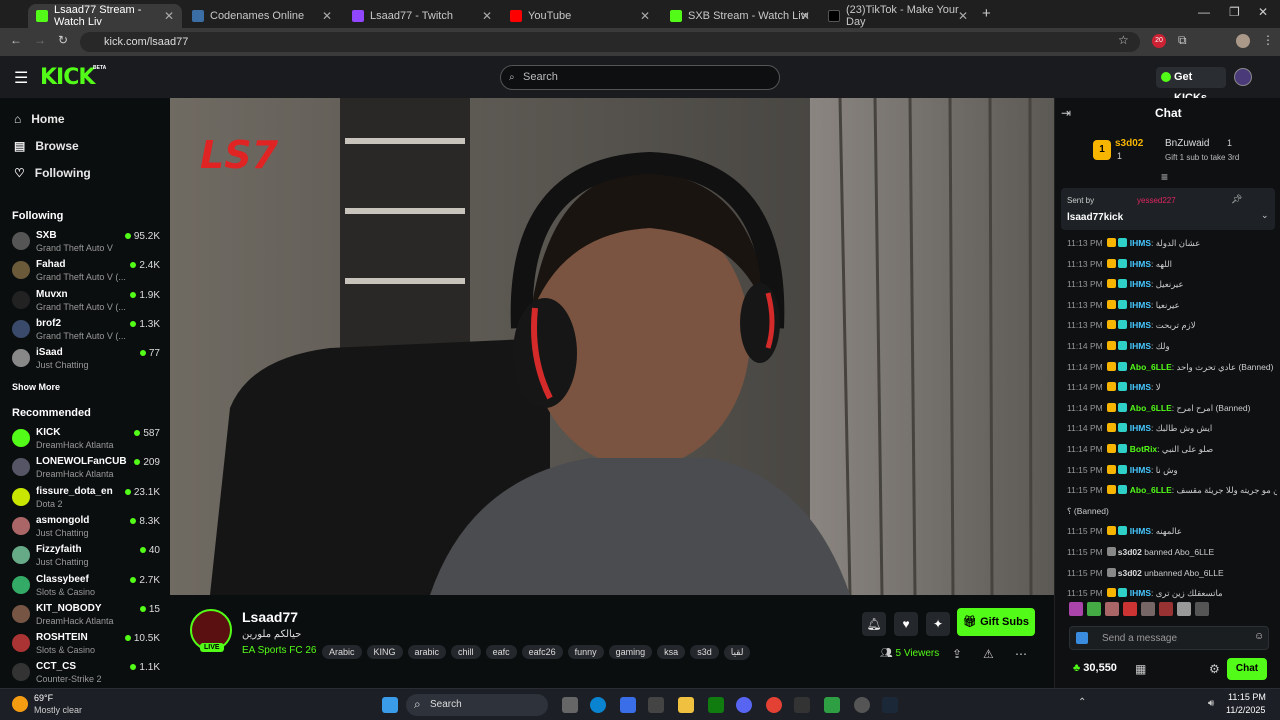 This screenshot has width=1280, height=720. What do you see at coordinates (86, 644) in the screenshot?
I see `channel-item: ROSHTEIN Slots & Casino 10.5K` at bounding box center [86, 644].